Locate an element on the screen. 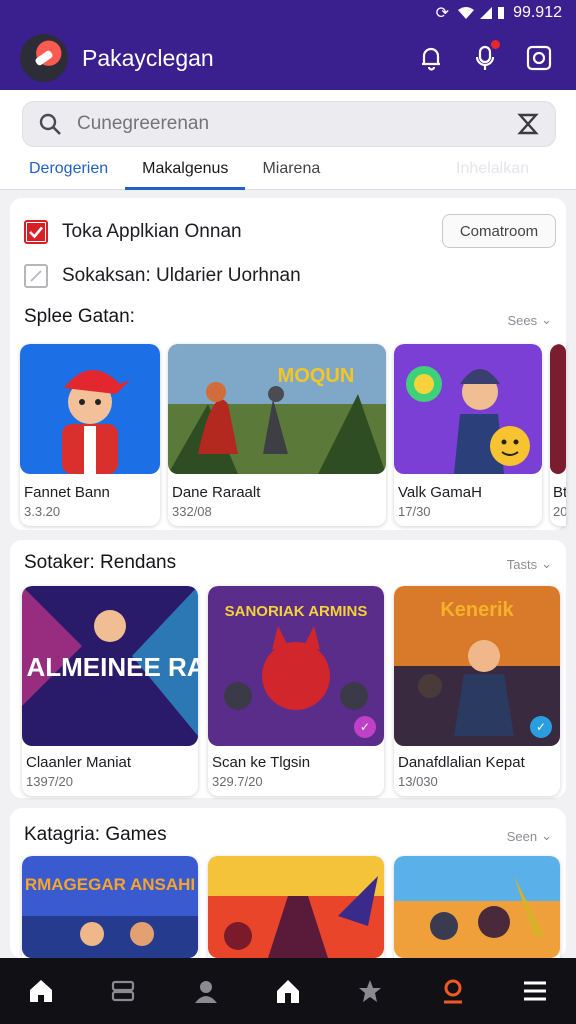  battery-icon is located at coordinates (501, 13).